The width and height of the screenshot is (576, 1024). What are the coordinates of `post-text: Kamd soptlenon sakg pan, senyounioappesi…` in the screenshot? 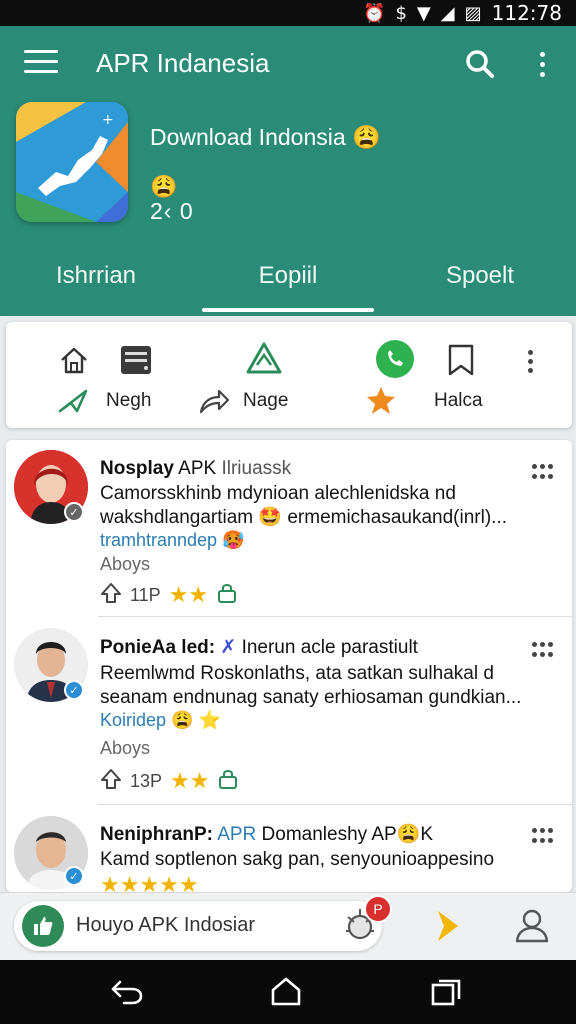 It's located at (320, 860).